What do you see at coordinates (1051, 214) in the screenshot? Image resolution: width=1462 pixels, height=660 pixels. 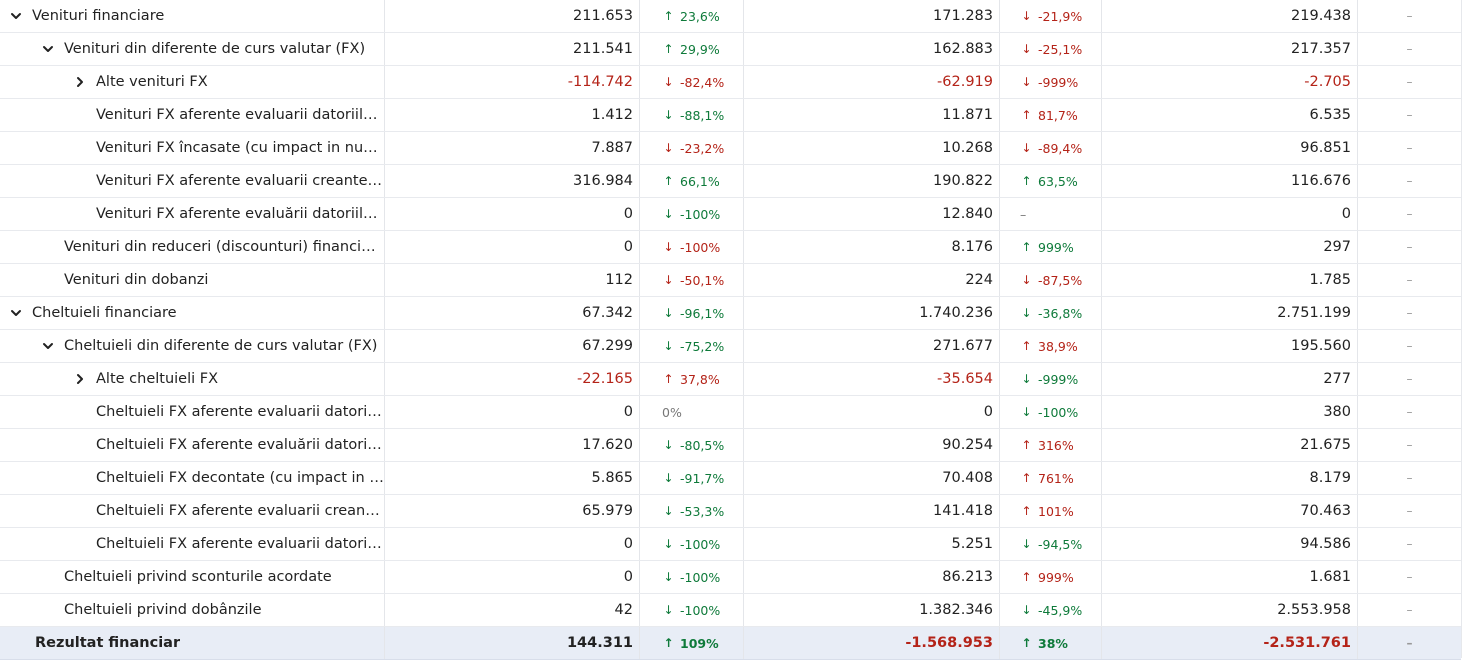 I see `percent-change-cell: –` at bounding box center [1051, 214].